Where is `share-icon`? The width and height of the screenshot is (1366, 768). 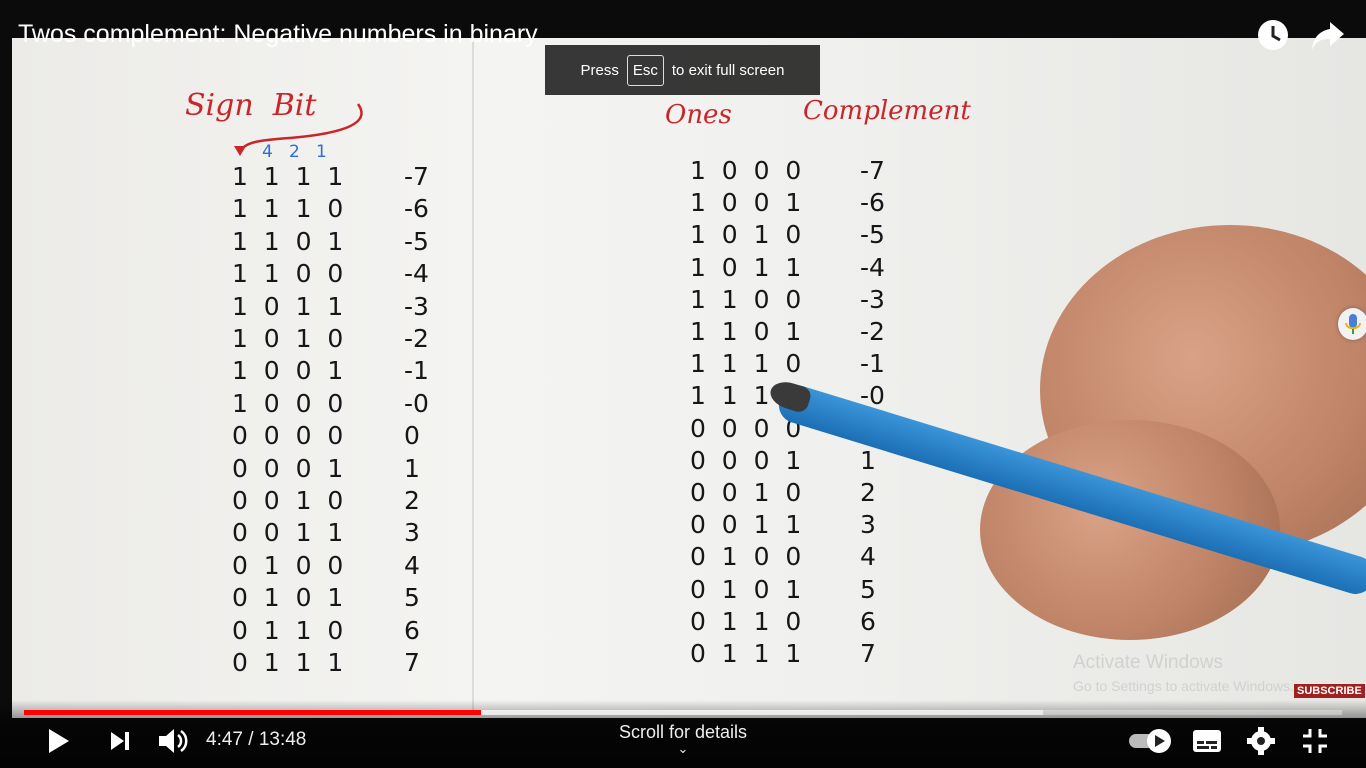
share-icon is located at coordinates (1328, 36).